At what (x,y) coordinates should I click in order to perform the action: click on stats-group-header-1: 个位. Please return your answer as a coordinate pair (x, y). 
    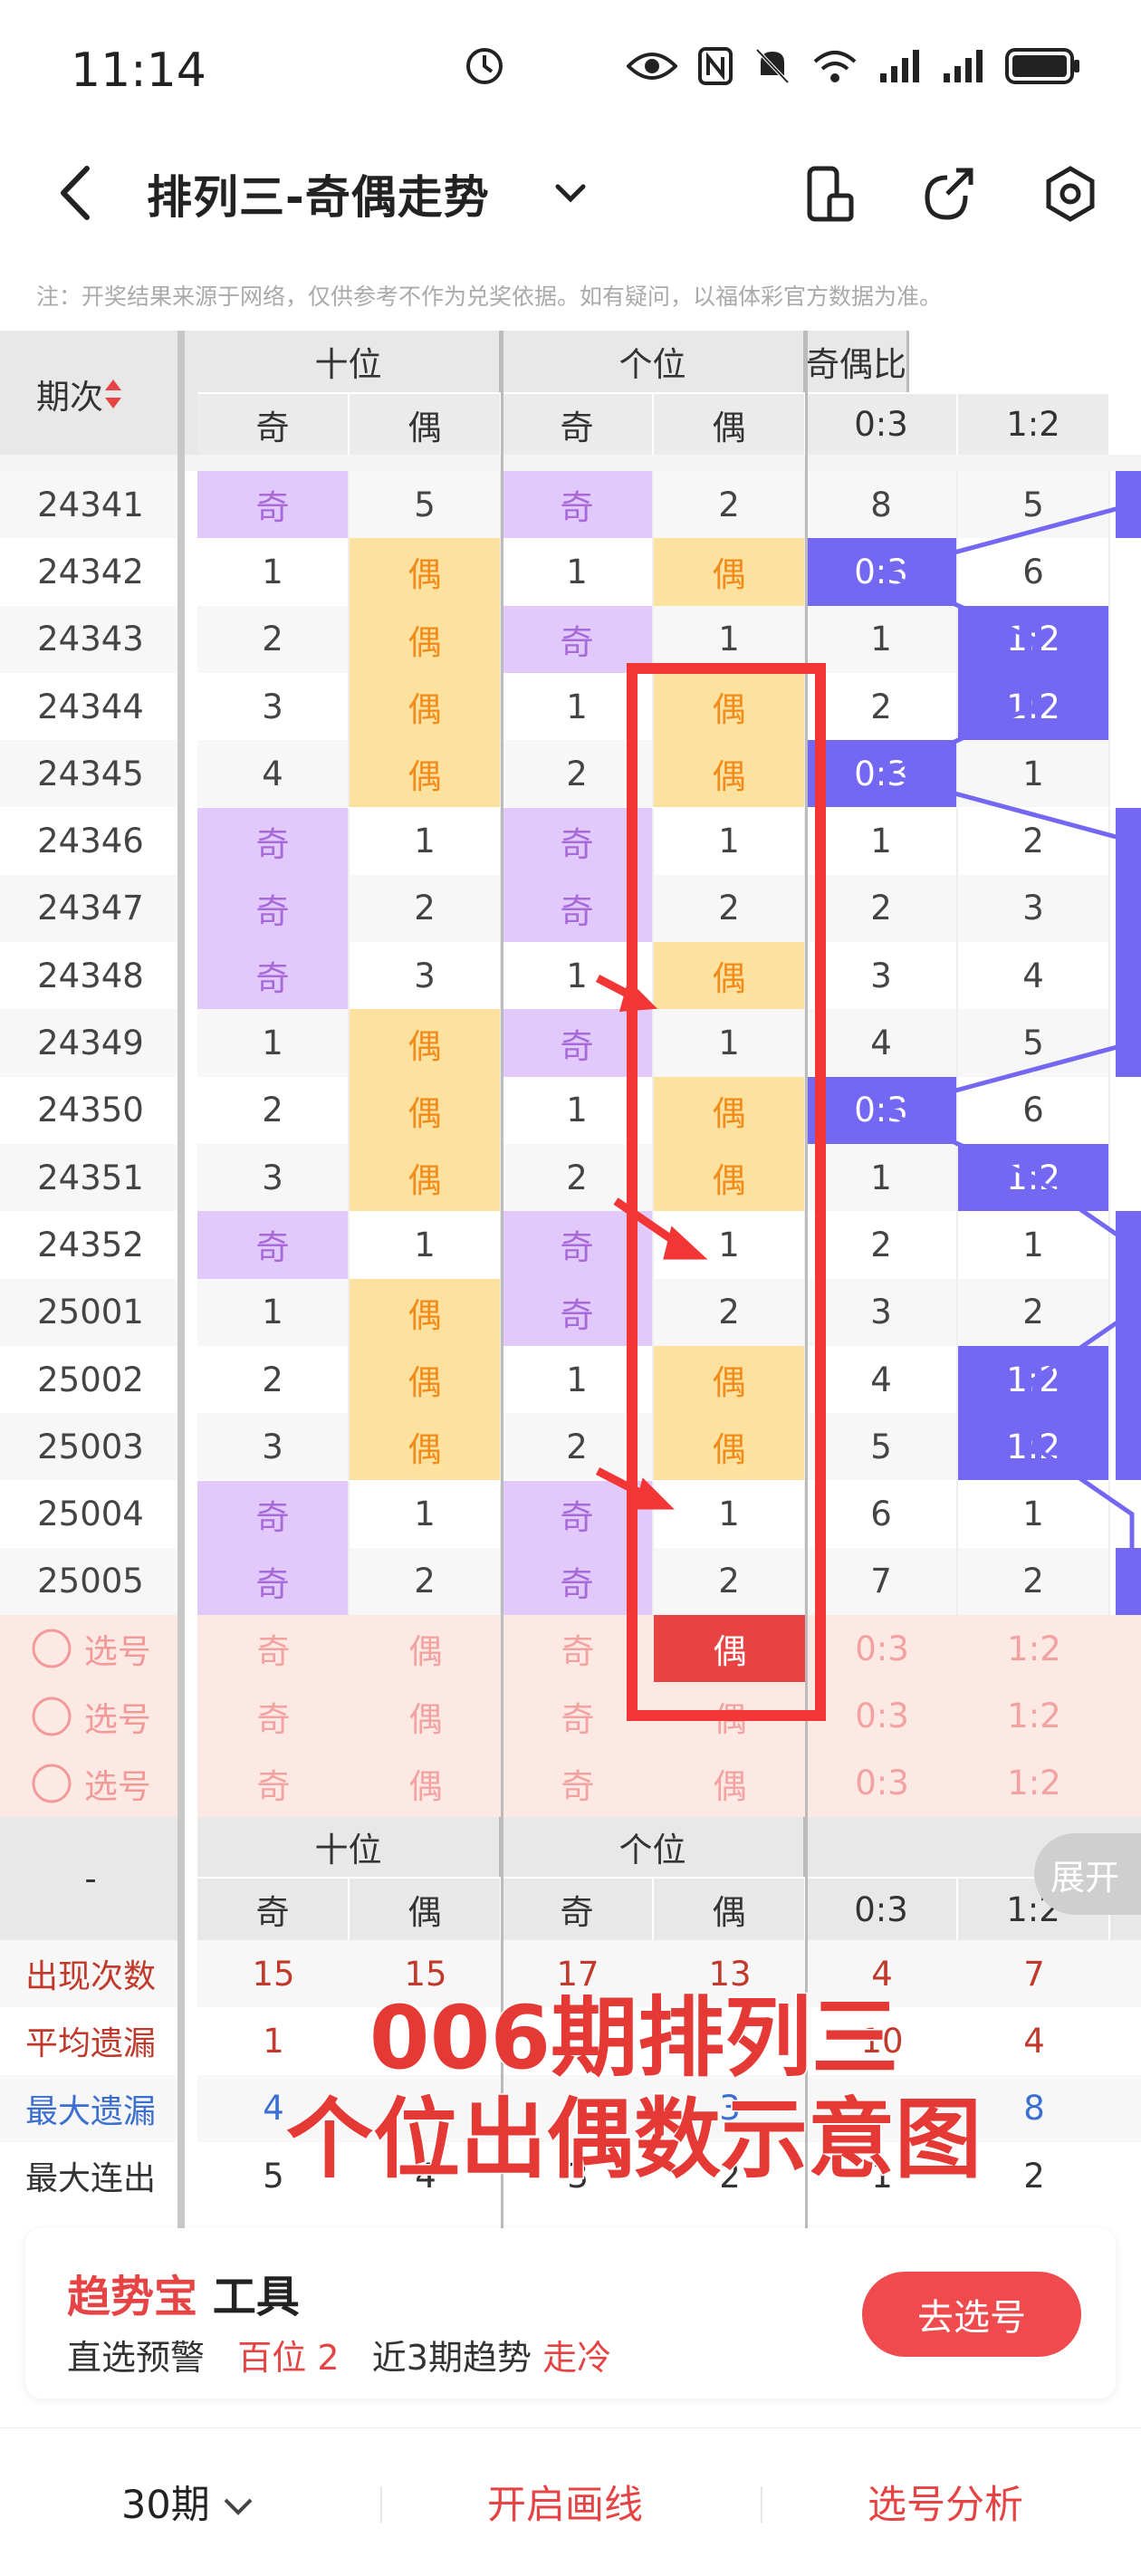
    Looking at the image, I should click on (654, 1847).